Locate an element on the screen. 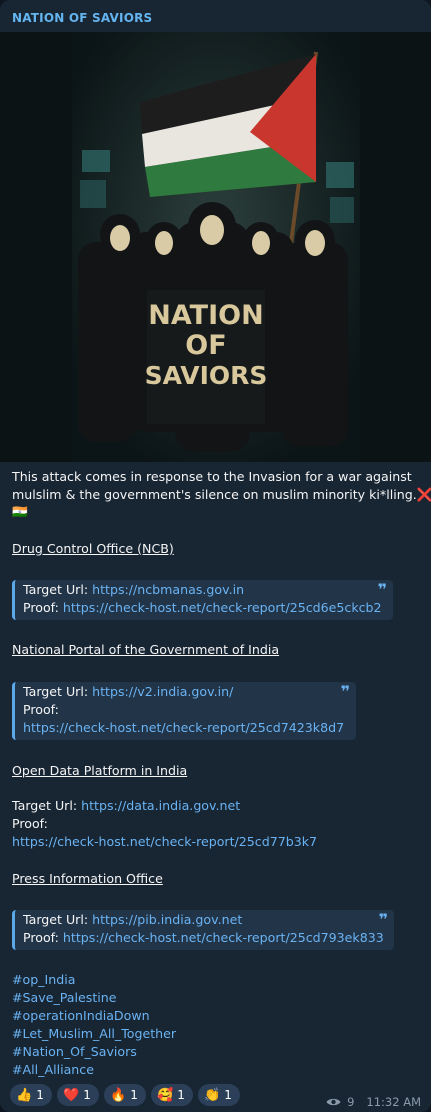 Image resolution: width=431 pixels, height=1112 pixels. cross-mark-emoji: ❌ is located at coordinates (423, 495).